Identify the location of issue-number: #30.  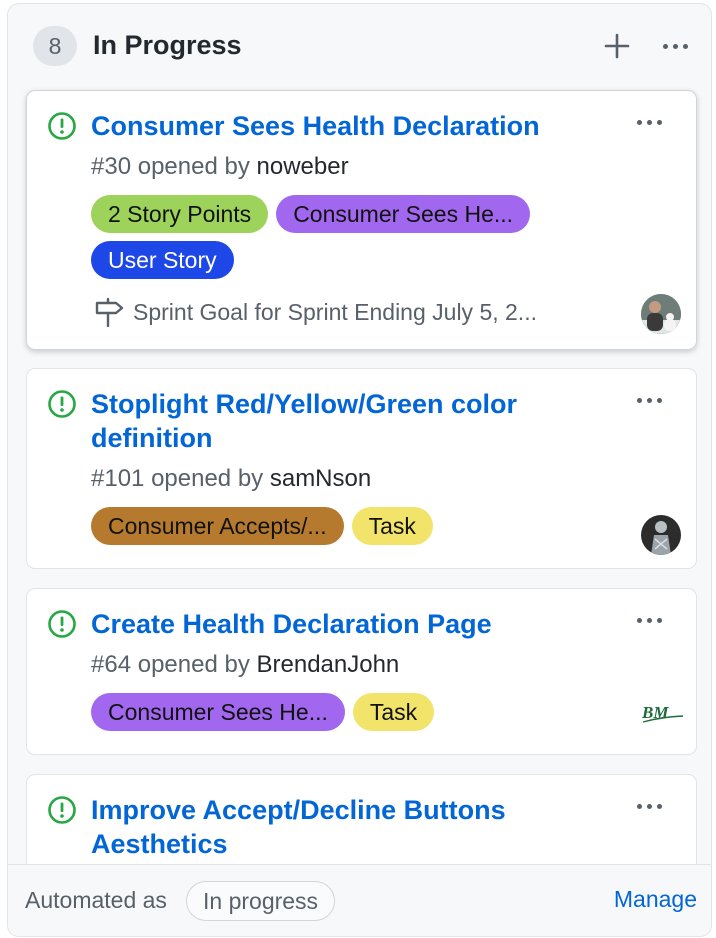
(111, 166).